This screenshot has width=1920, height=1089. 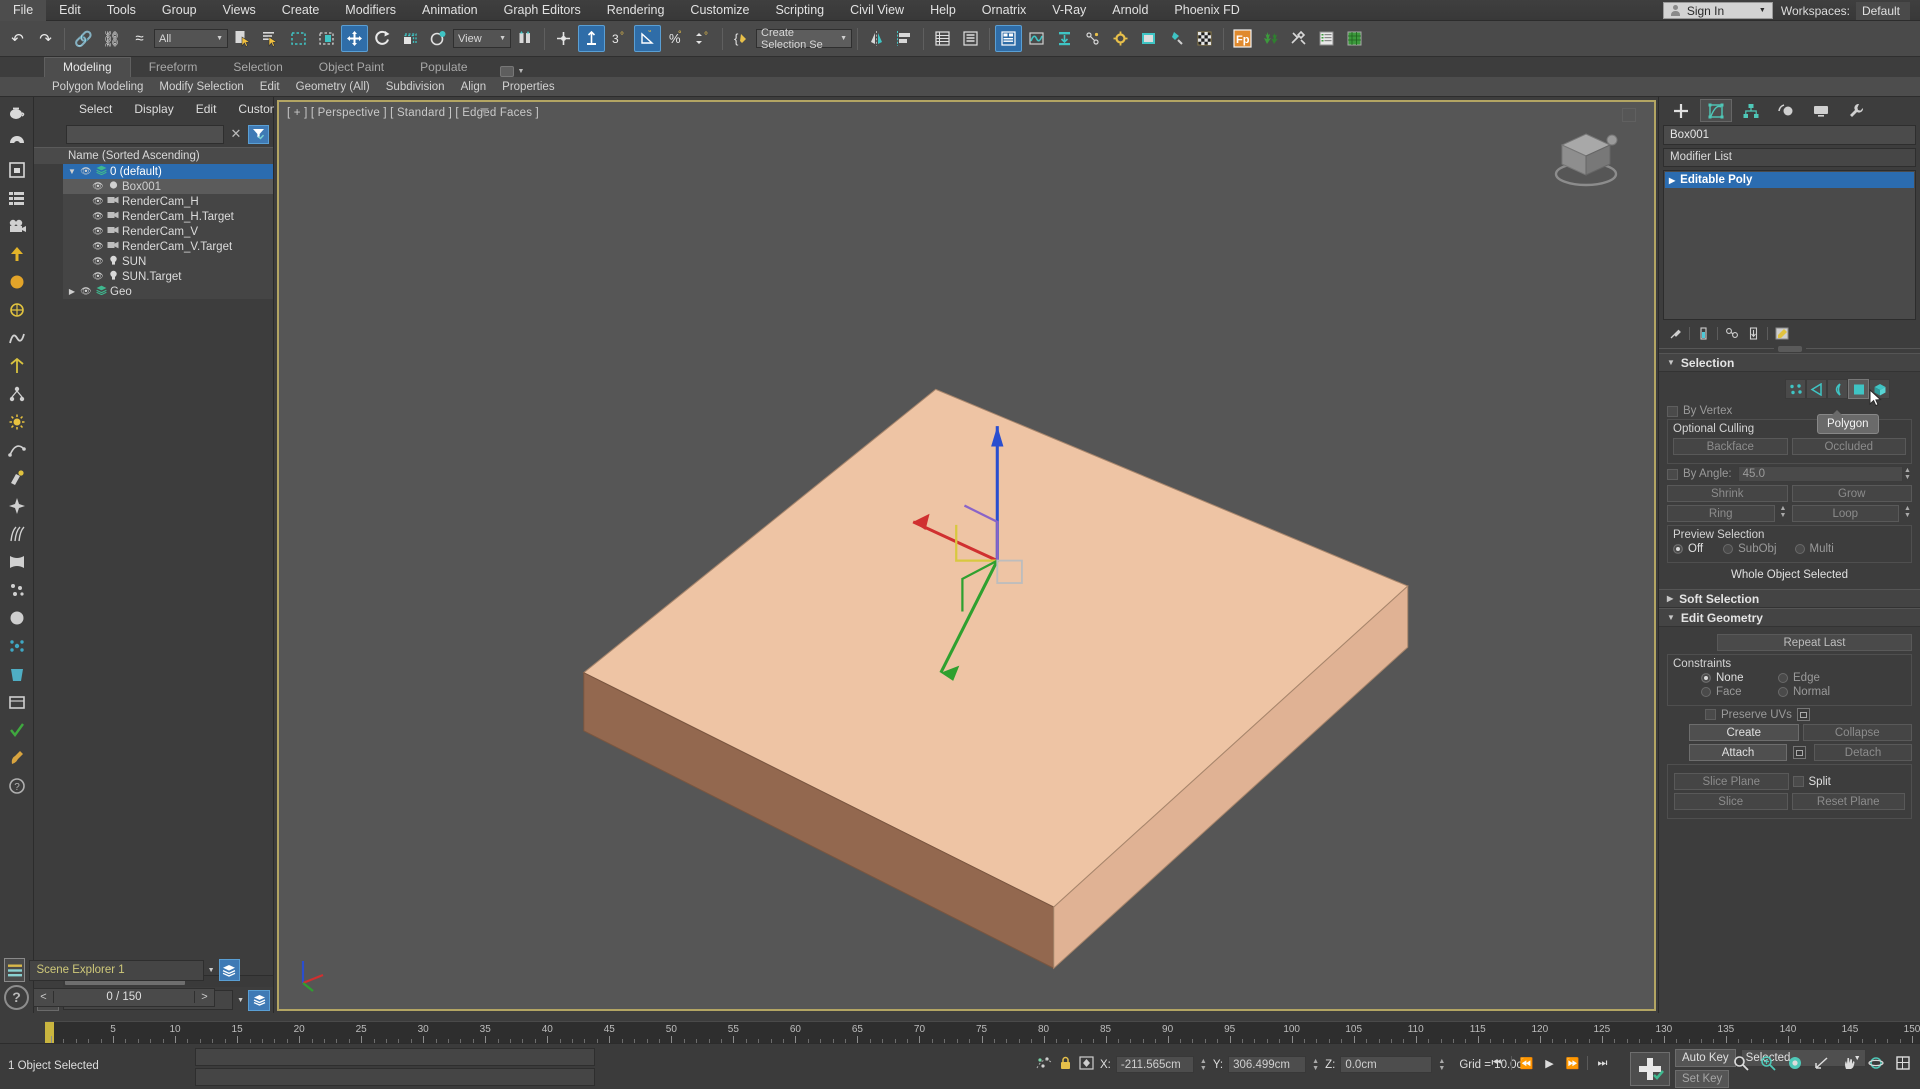 What do you see at coordinates (1044, 1064) in the screenshot?
I see `absolute-relative-icon` at bounding box center [1044, 1064].